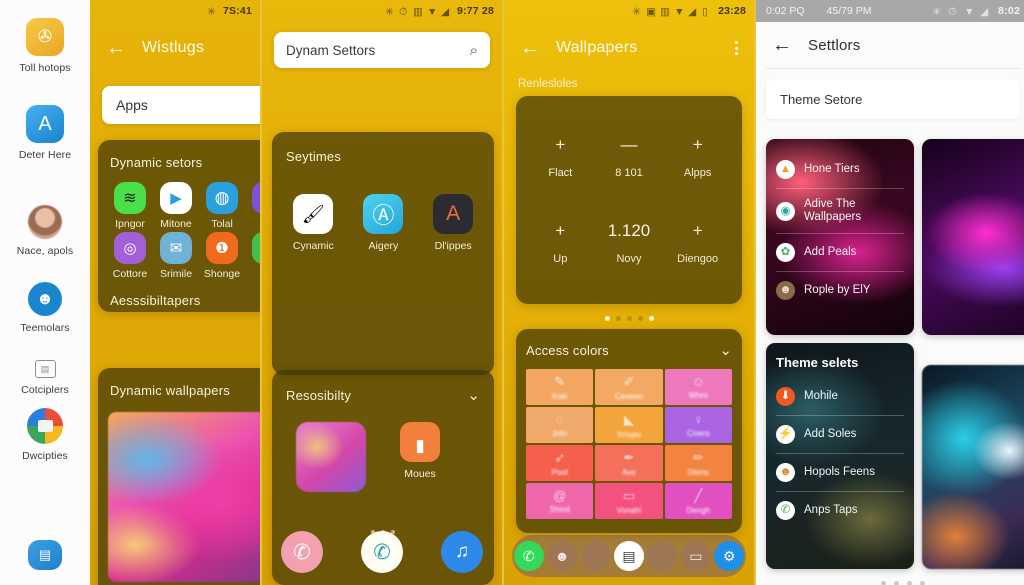 The height and width of the screenshot is (585, 1024). Describe the element at coordinates (973, 237) in the screenshot. I see `theme-tile-b` at that location.